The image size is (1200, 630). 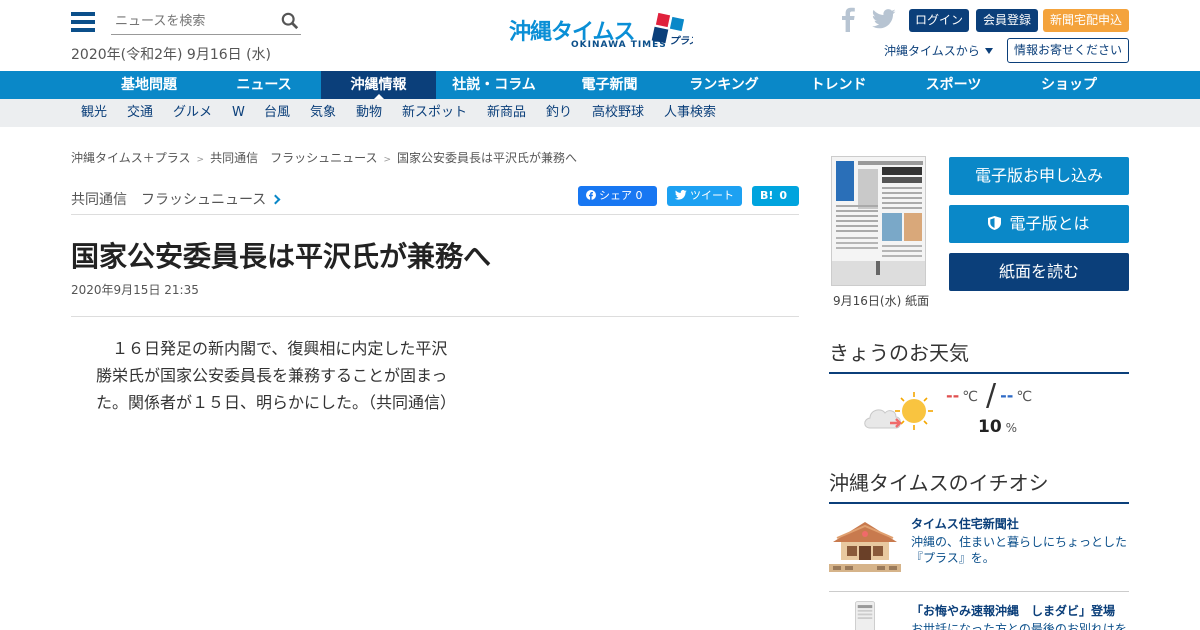 What do you see at coordinates (953, 395) in the screenshot?
I see `temp-high: --` at bounding box center [953, 395].